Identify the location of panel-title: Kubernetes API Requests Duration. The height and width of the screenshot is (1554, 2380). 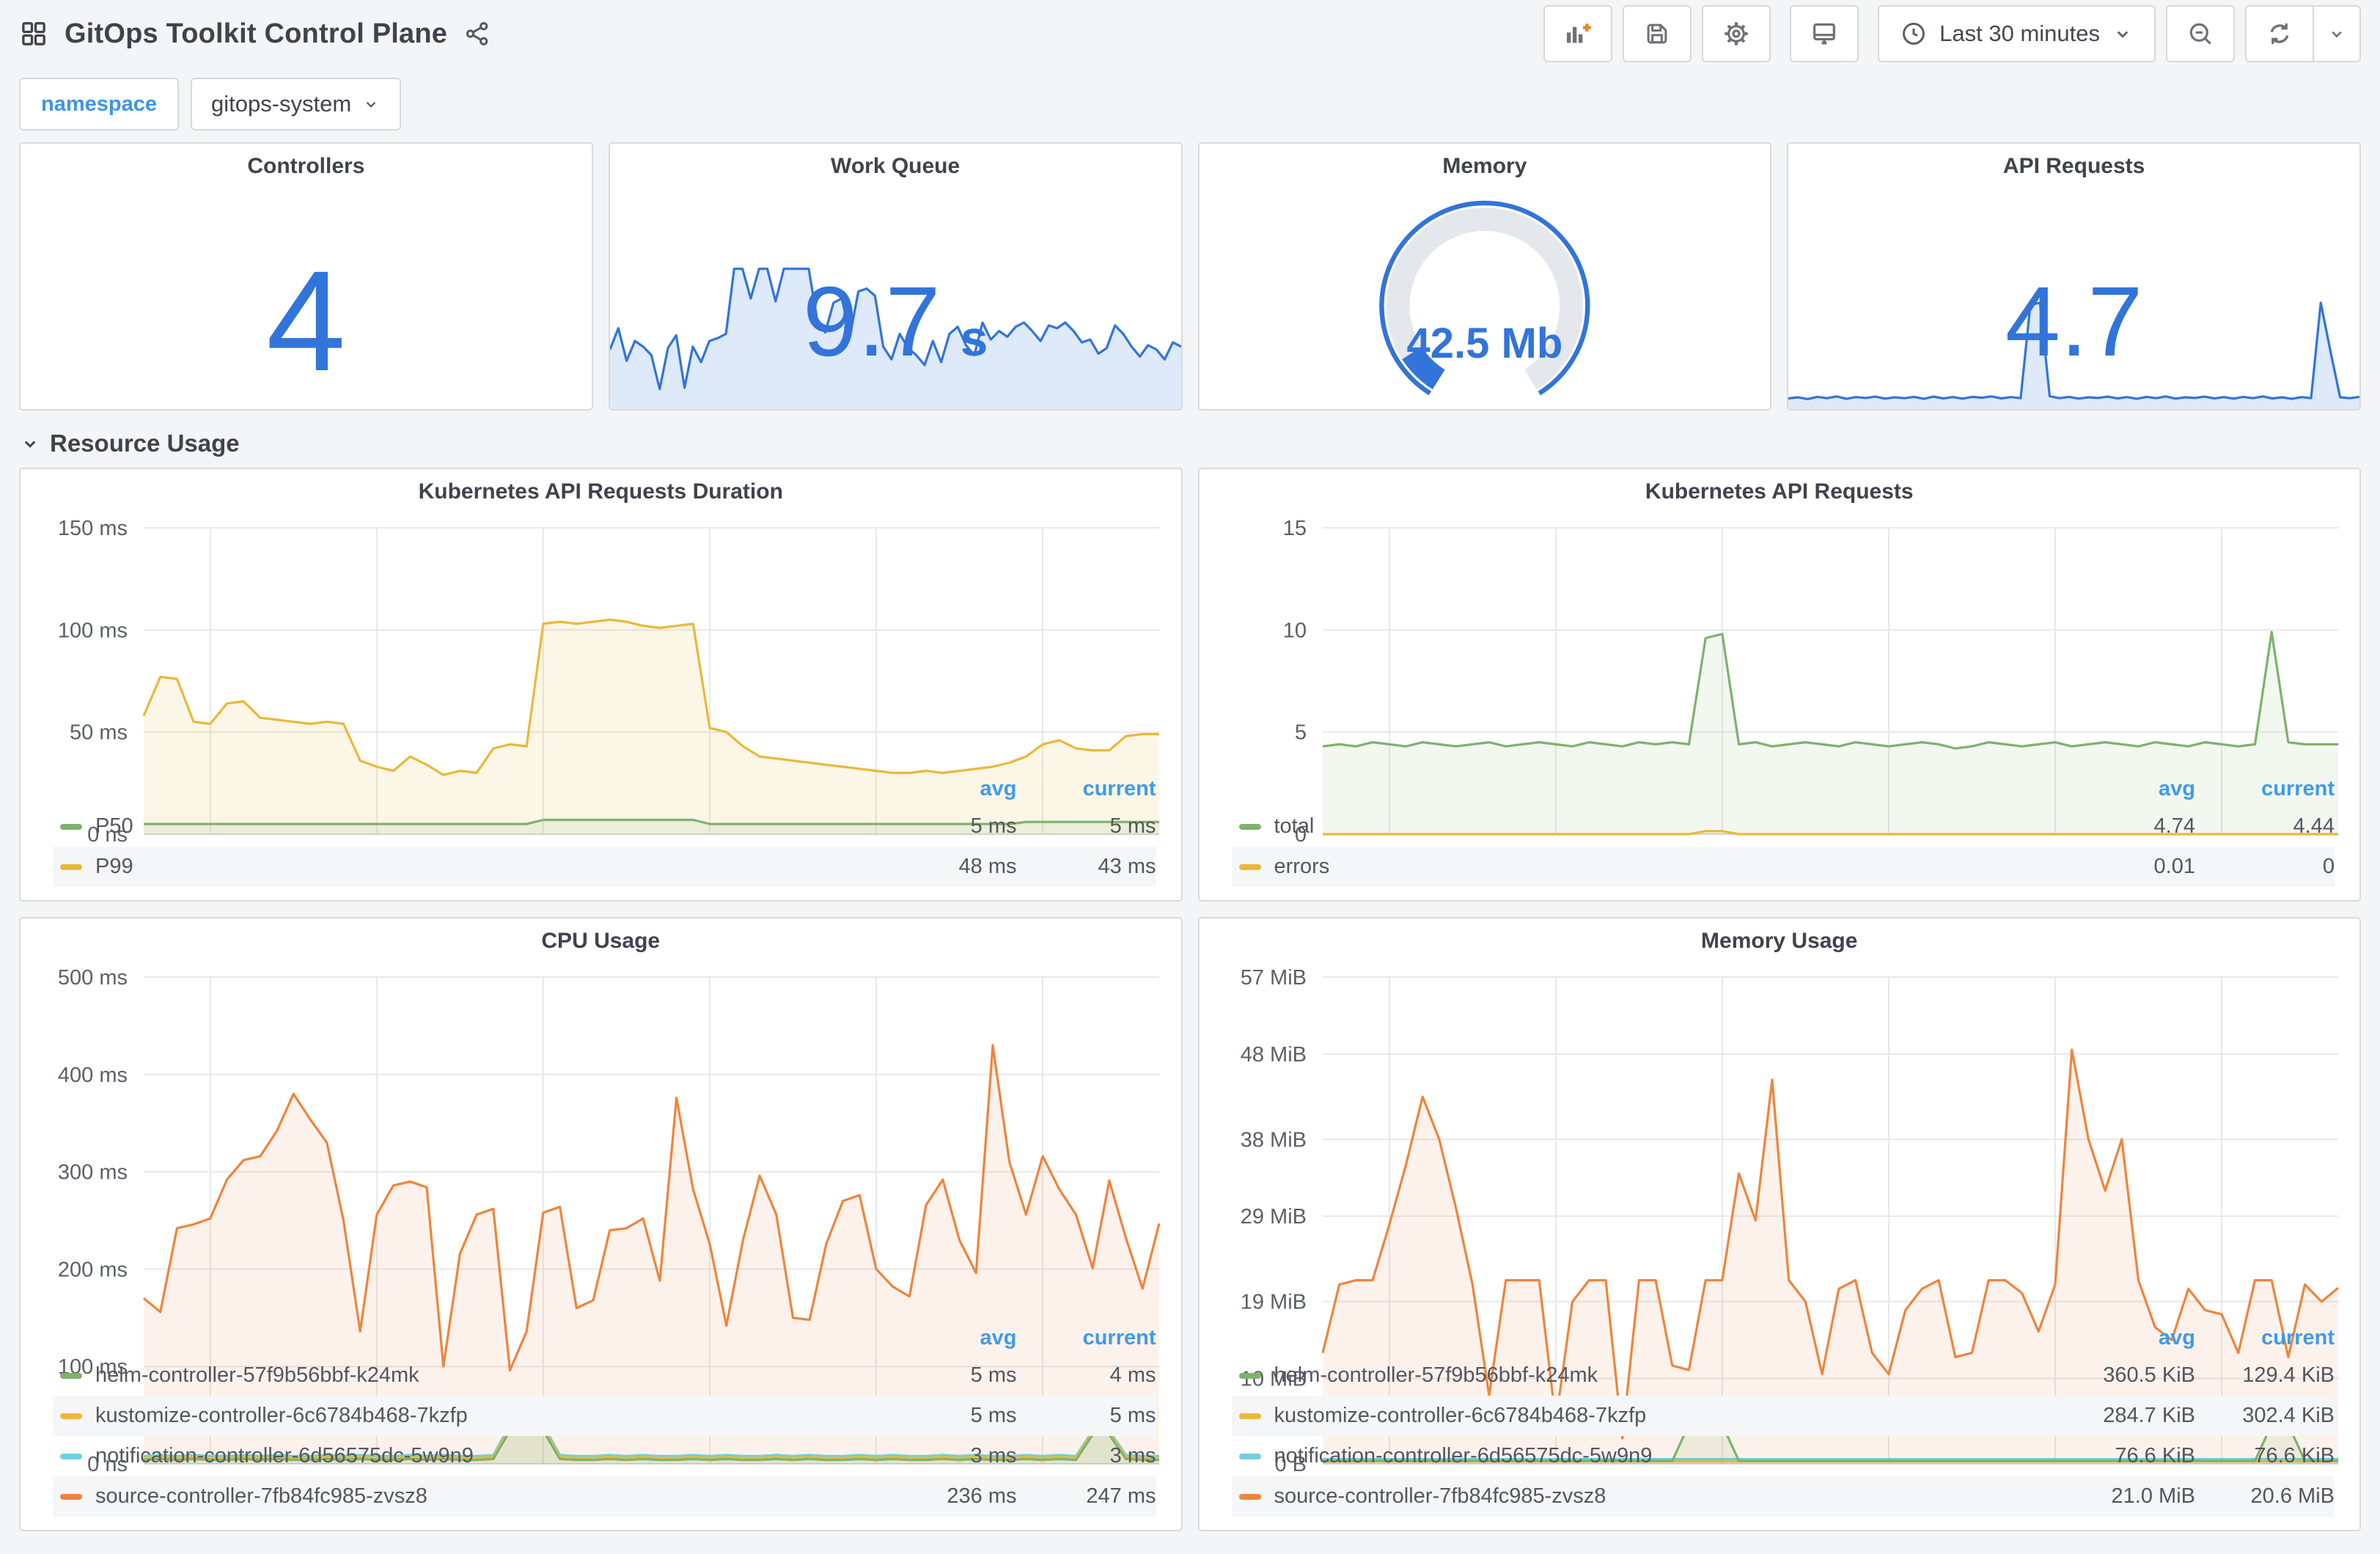
(601, 492).